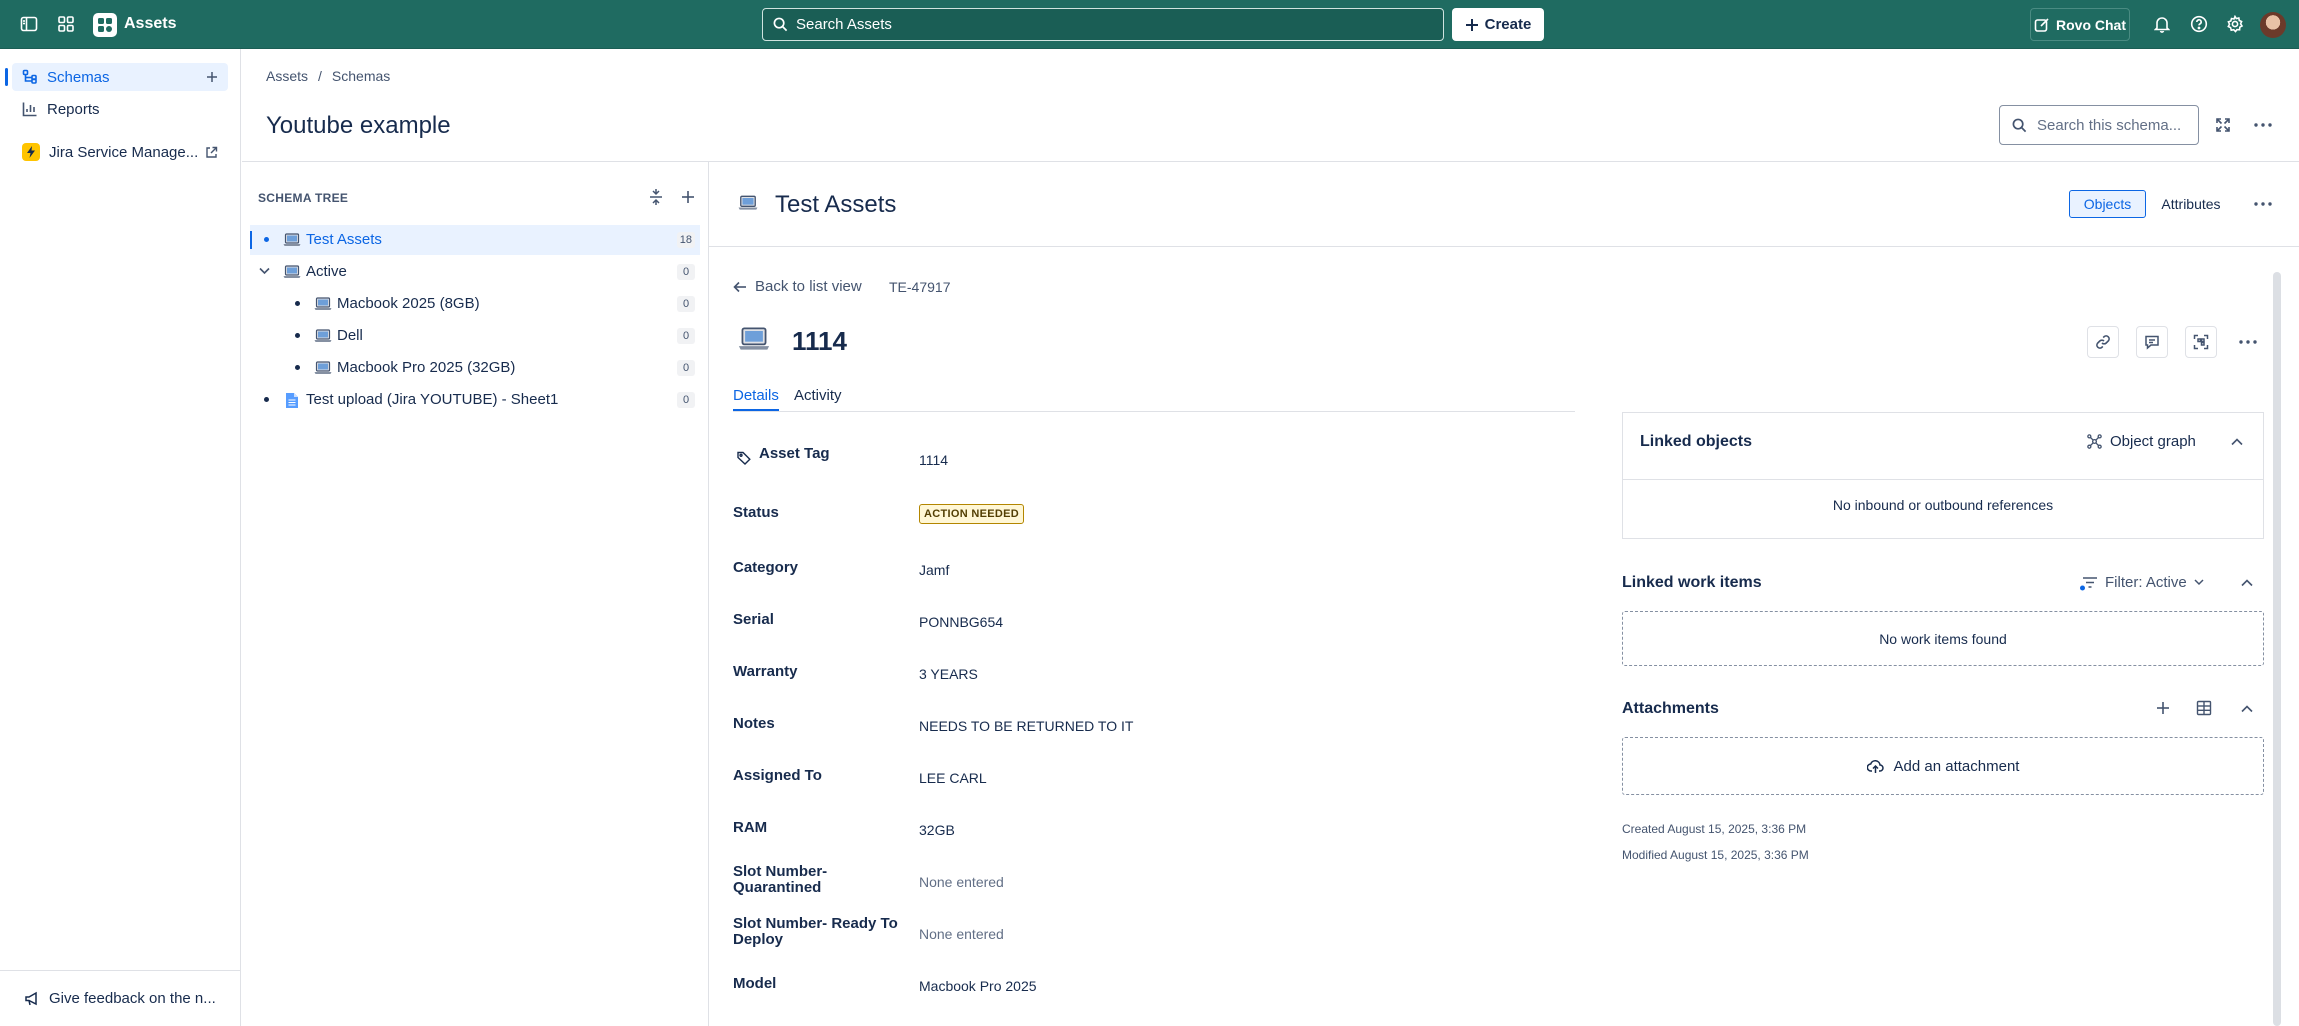 This screenshot has width=2299, height=1026. Describe the element at coordinates (475, 400) in the screenshot. I see `tree-item-test-upload-sheet1: Test upload (Jira YOUTUBE) - Sheet1 0` at that location.